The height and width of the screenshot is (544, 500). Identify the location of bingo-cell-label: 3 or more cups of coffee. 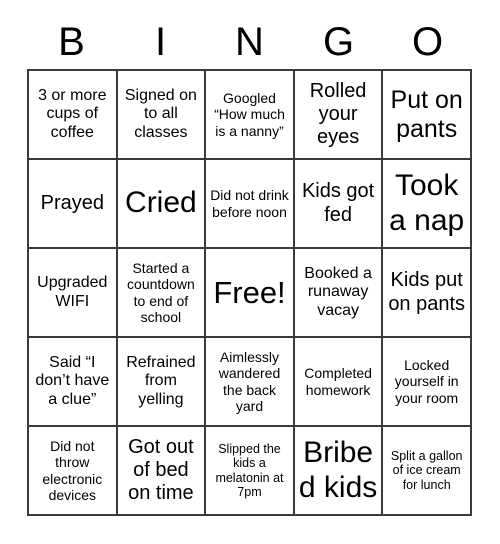
(72, 113).